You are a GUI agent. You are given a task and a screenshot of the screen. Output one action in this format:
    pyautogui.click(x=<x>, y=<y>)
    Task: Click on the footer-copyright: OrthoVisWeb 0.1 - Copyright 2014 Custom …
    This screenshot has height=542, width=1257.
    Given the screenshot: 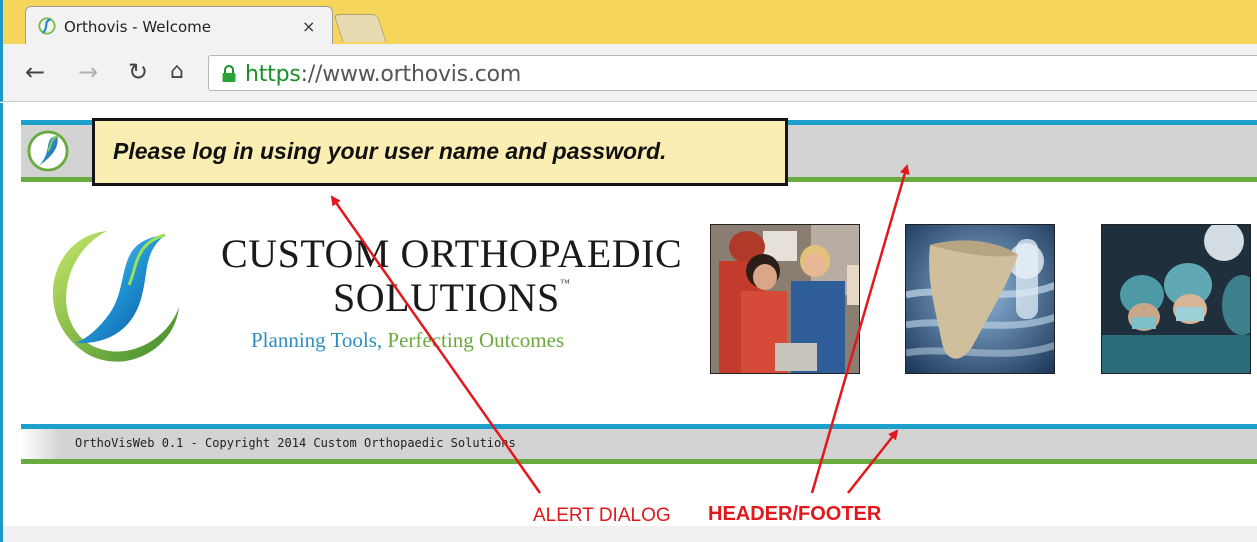 What is the action you would take?
    pyautogui.click(x=295, y=443)
    